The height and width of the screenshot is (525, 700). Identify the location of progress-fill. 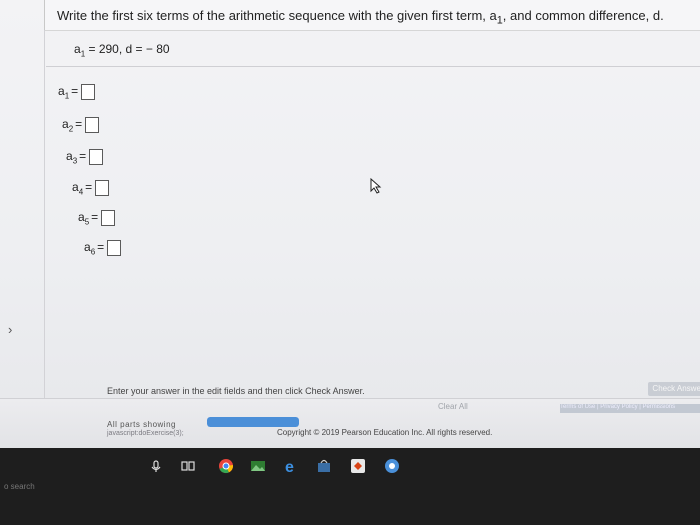
(253, 422).